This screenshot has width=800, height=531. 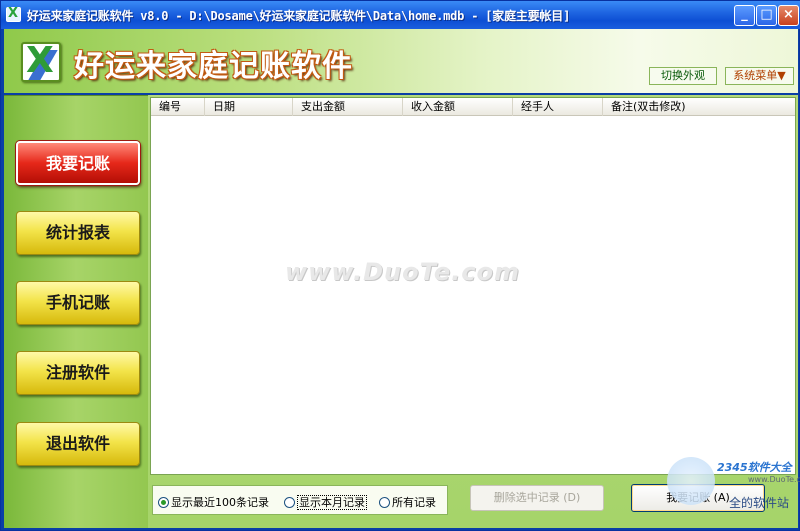 I want to click on radio-label: 所有记录, so click(x=414, y=502).